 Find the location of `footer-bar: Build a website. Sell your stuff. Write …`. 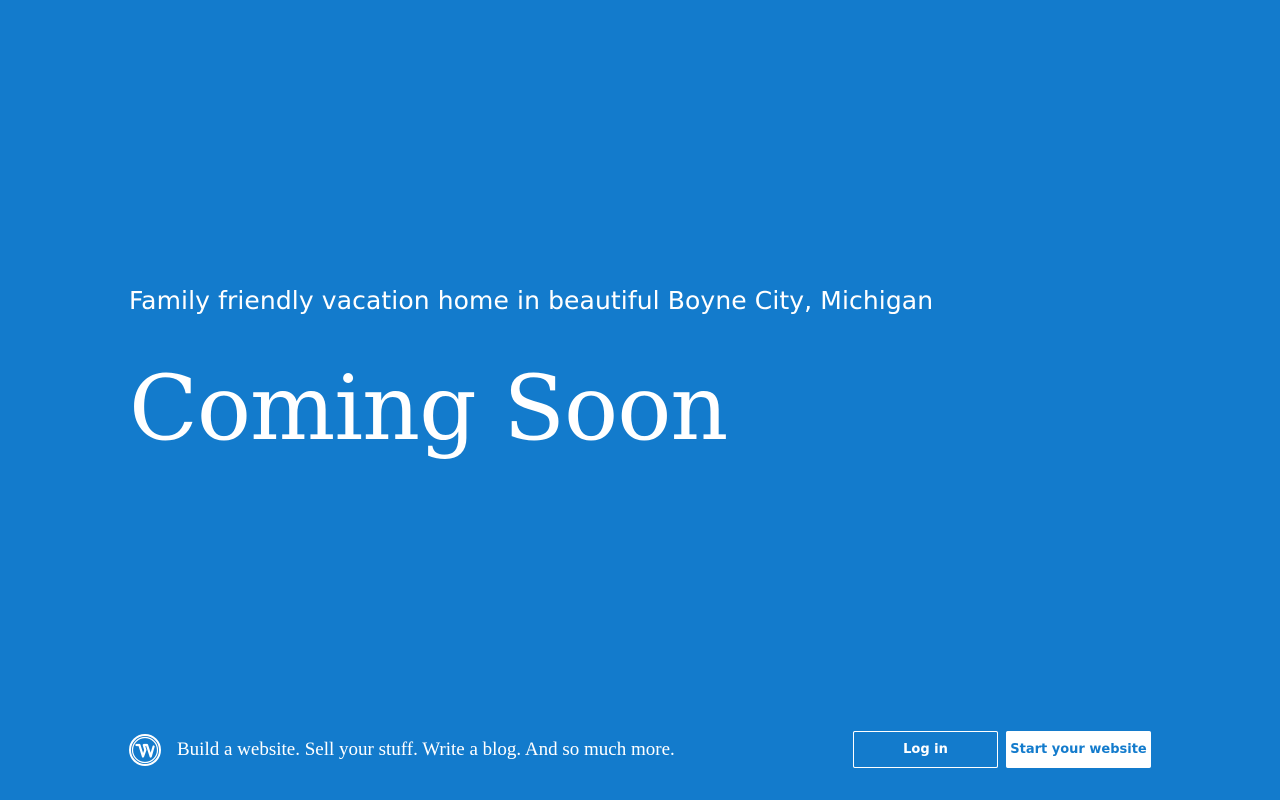

footer-bar: Build a website. Sell your stuff. Write … is located at coordinates (640, 749).